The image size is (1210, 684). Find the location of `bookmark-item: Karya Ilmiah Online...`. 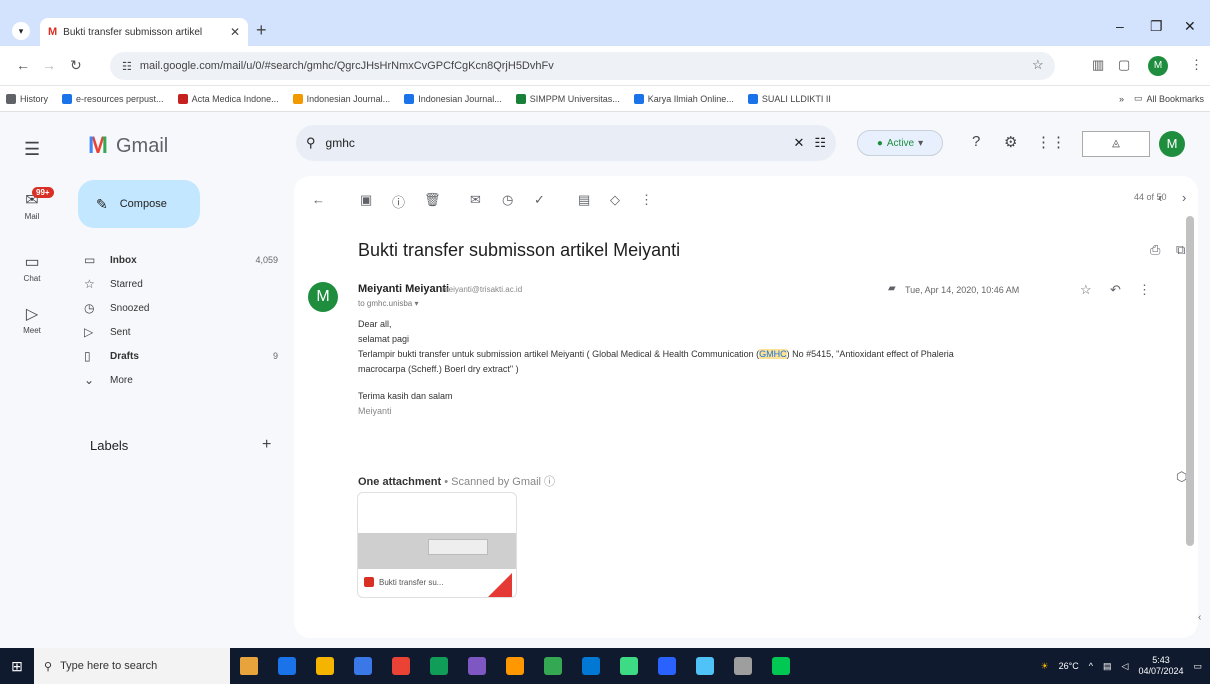

bookmark-item: Karya Ilmiah Online... is located at coordinates (683, 98).